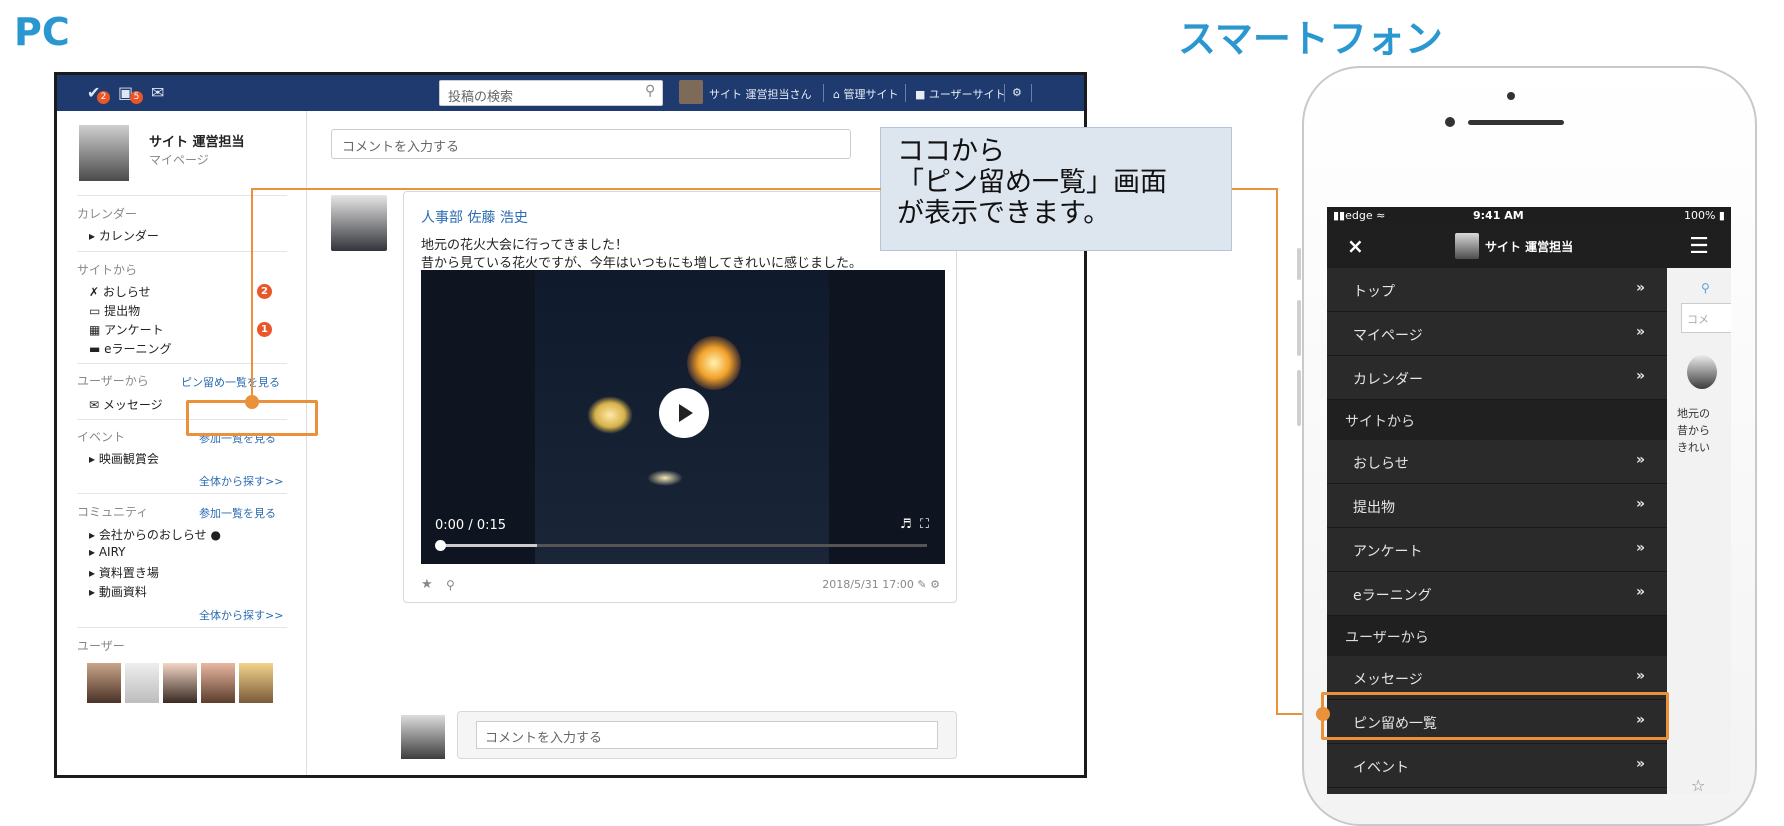 This screenshot has width=1784, height=826. I want to click on sidebar-item-community-2: ▸ AIRY, so click(107, 552).